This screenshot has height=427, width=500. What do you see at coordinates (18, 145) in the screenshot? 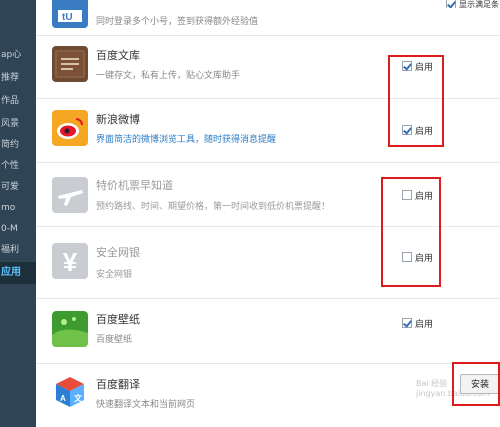
I see `sidebar-item-simple: 简约` at bounding box center [18, 145].